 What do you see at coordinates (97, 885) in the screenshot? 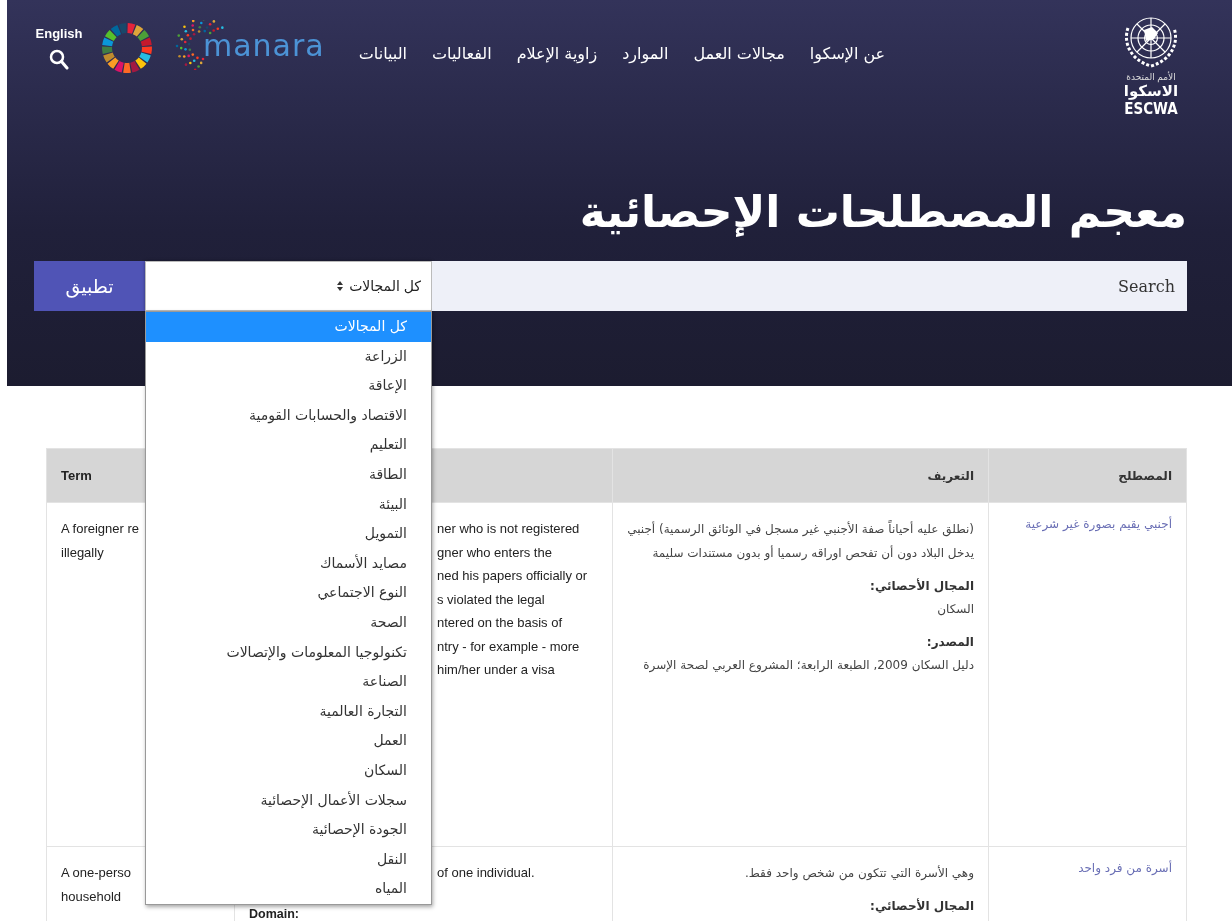
I see `term-text: A one-perso household` at bounding box center [97, 885].